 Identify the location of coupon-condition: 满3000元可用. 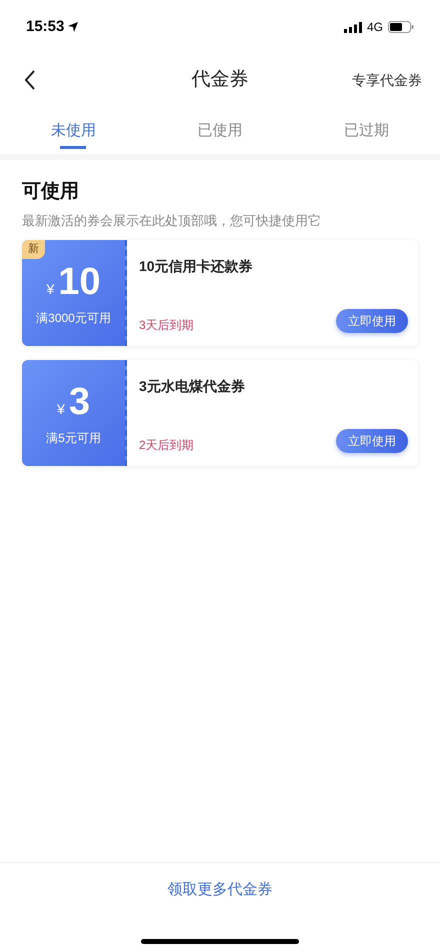
(73, 318).